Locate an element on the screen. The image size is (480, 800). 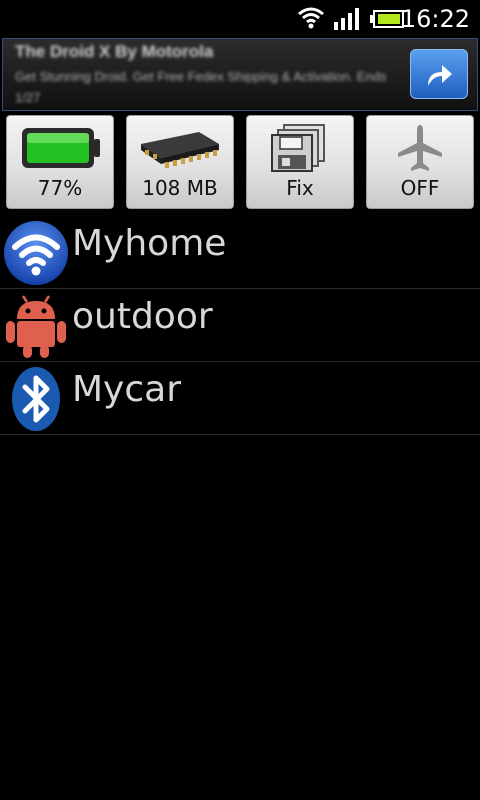
profile-item-outdoor: outdoor is located at coordinates (240, 325).